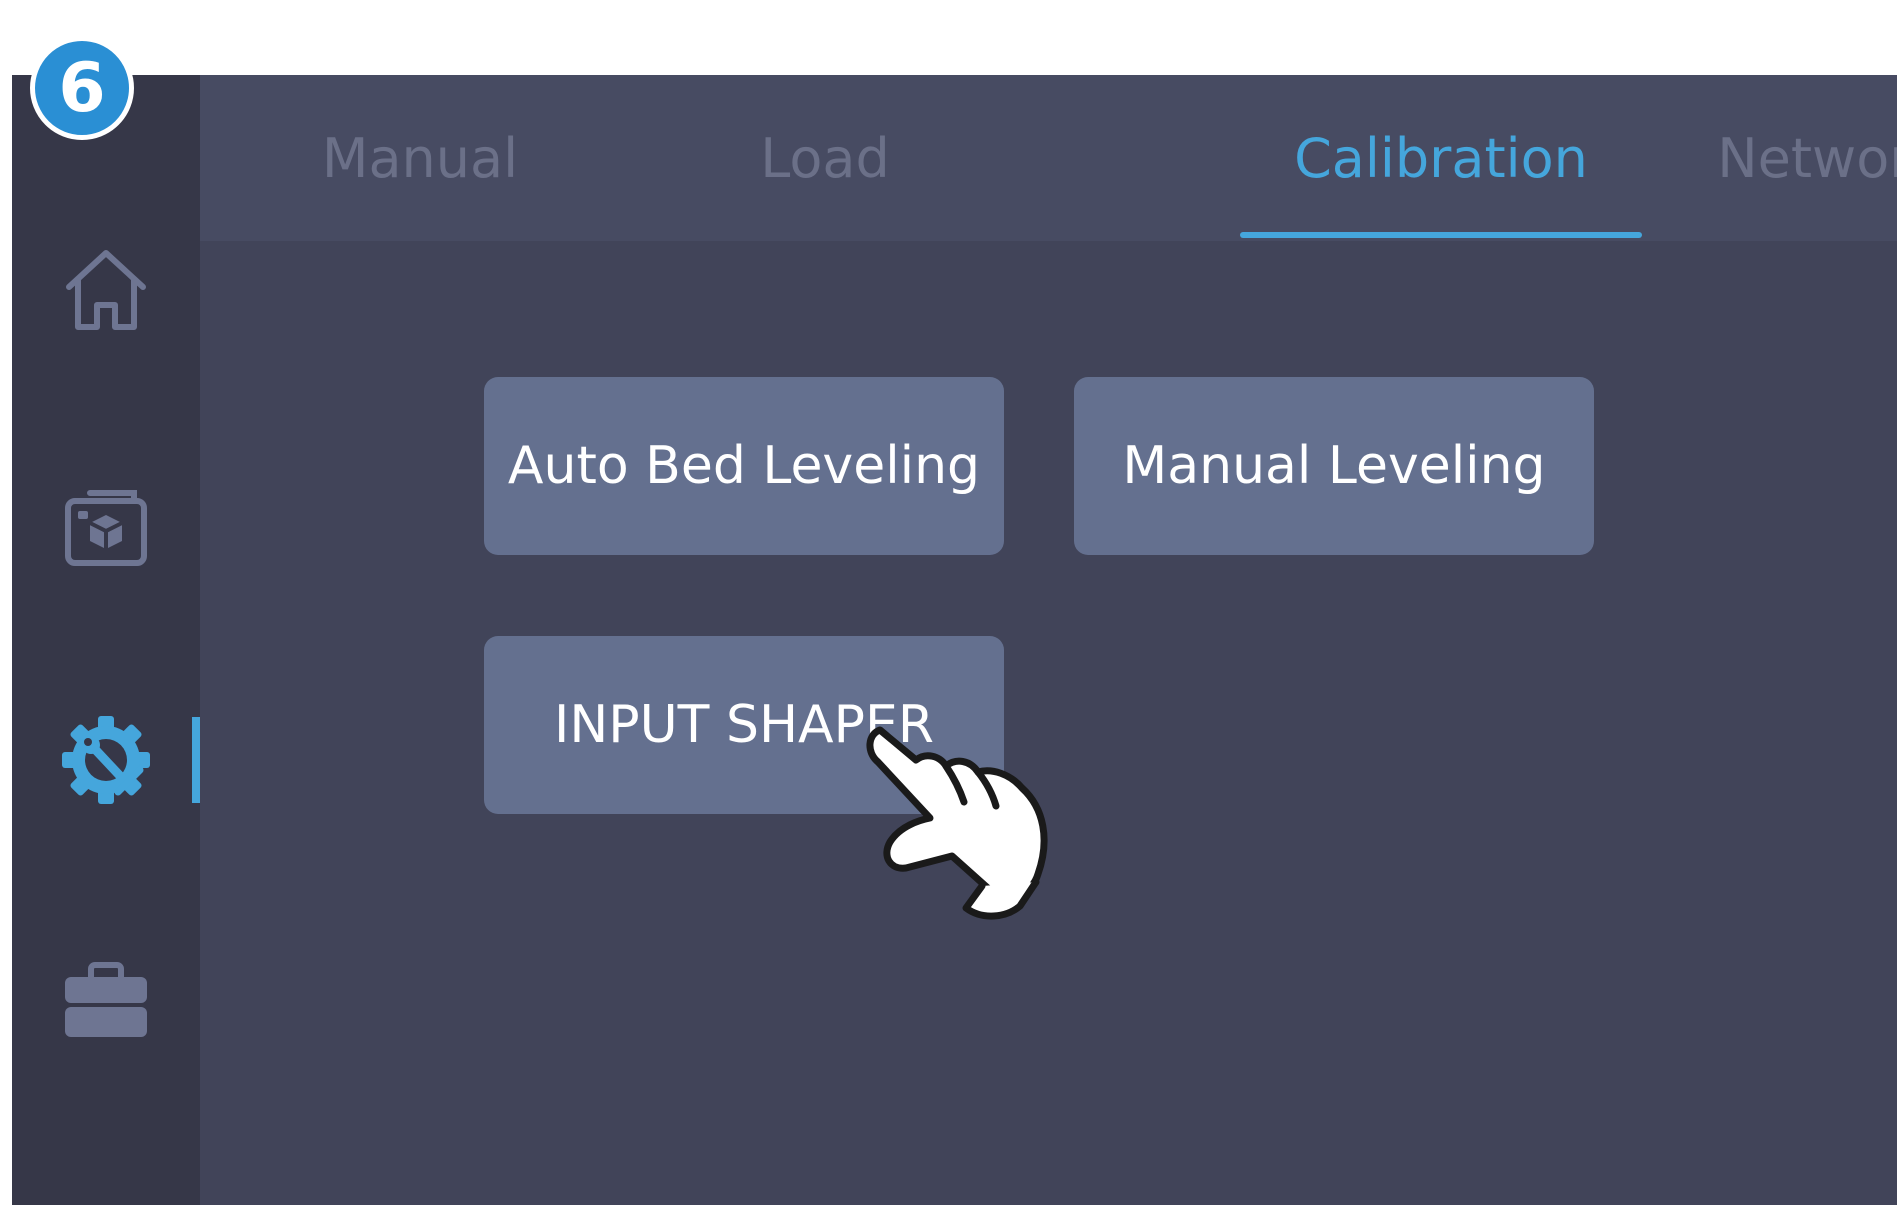 Image resolution: width=1897 pixels, height=1205 pixels. I want to click on active-indicator, so click(196, 760).